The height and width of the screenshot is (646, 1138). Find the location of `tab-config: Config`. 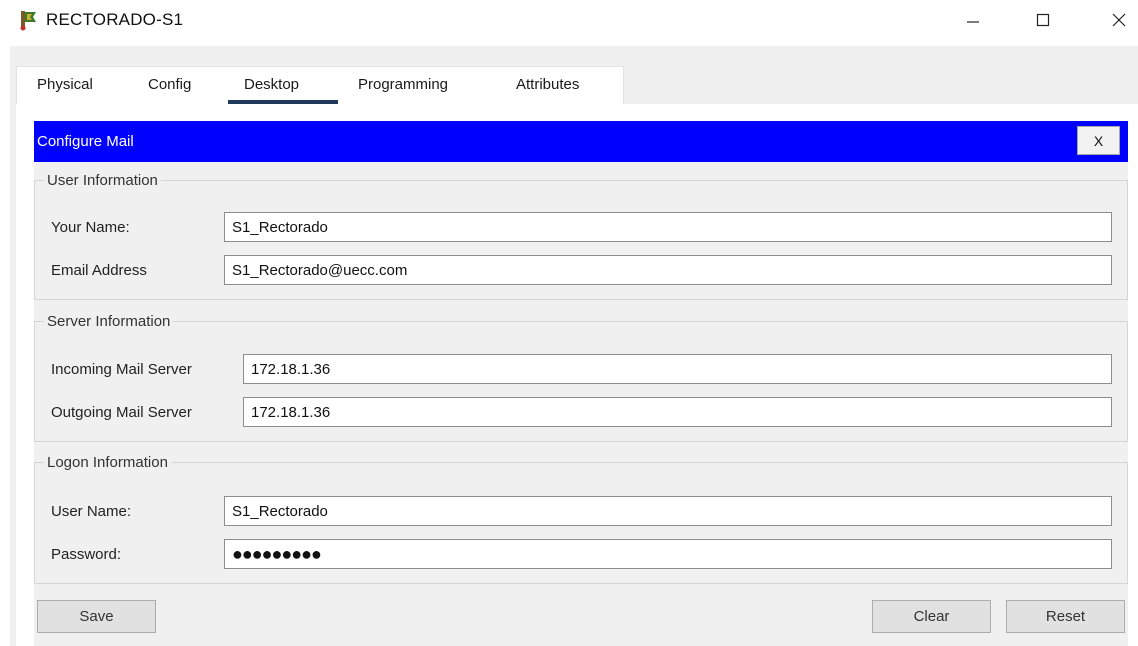

tab-config: Config is located at coordinates (169, 84).